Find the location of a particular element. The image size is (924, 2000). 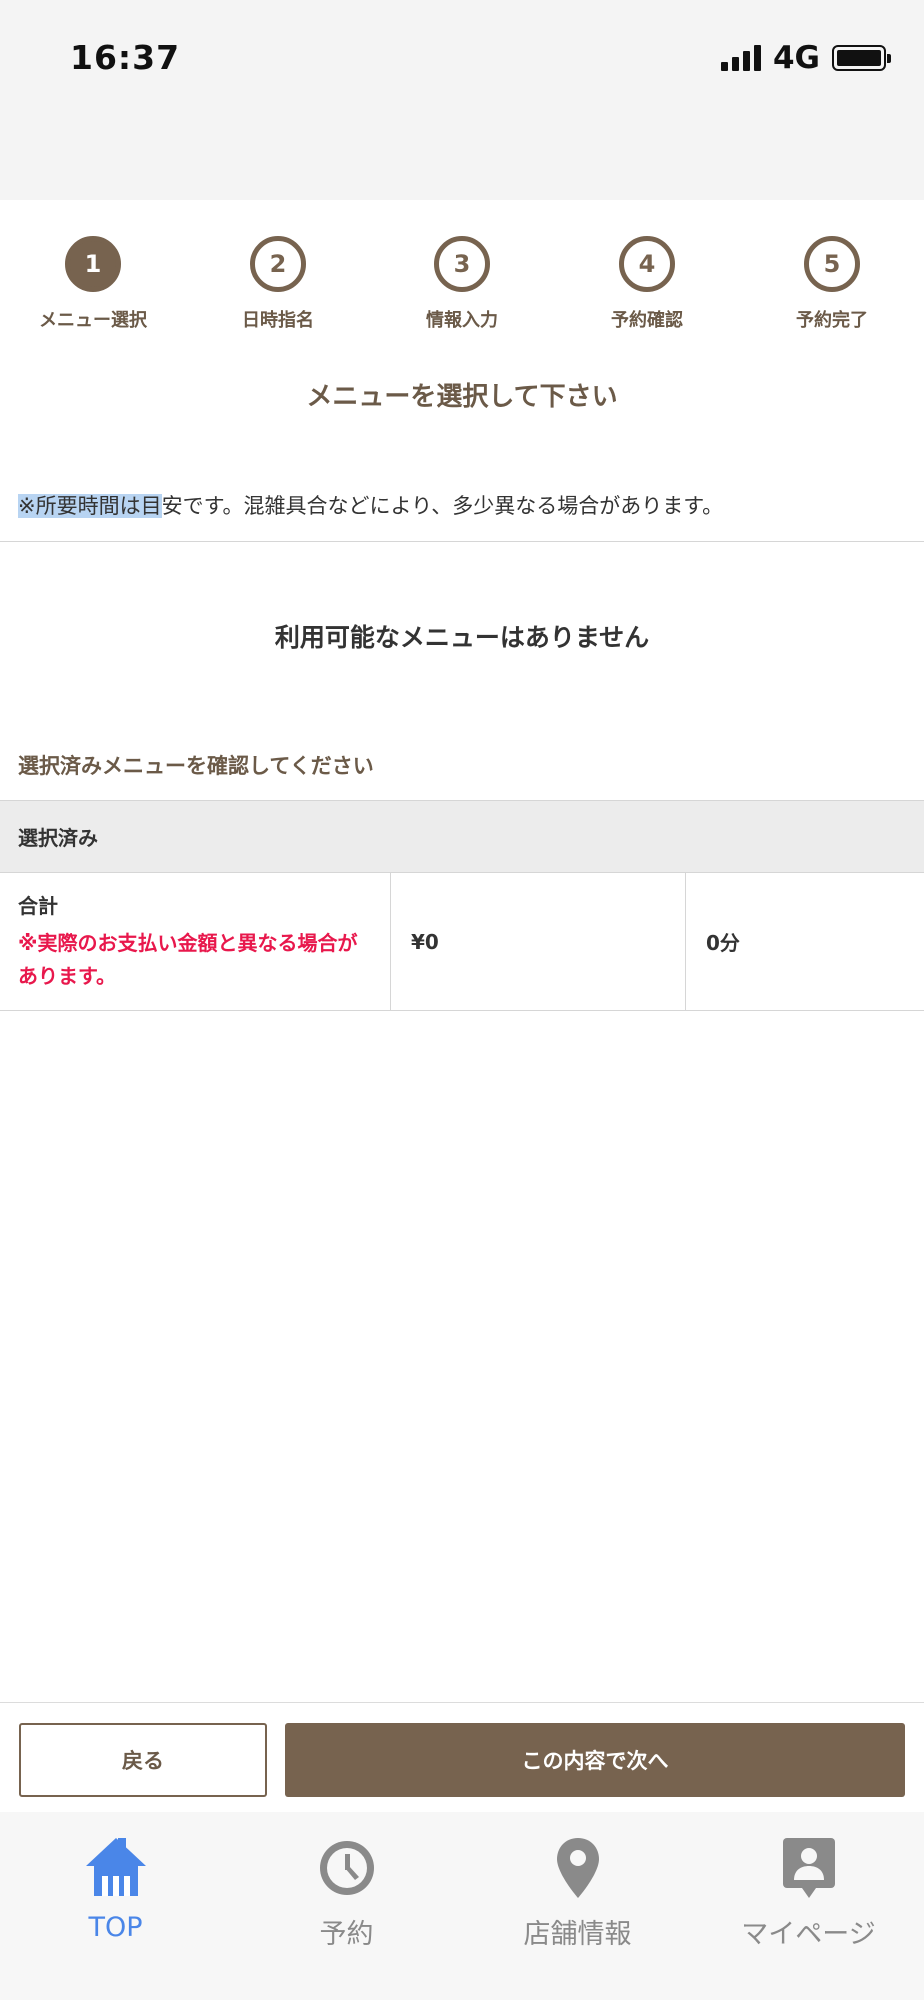

empty-menu-message: 利用可能なメニューはありません is located at coordinates (462, 637).